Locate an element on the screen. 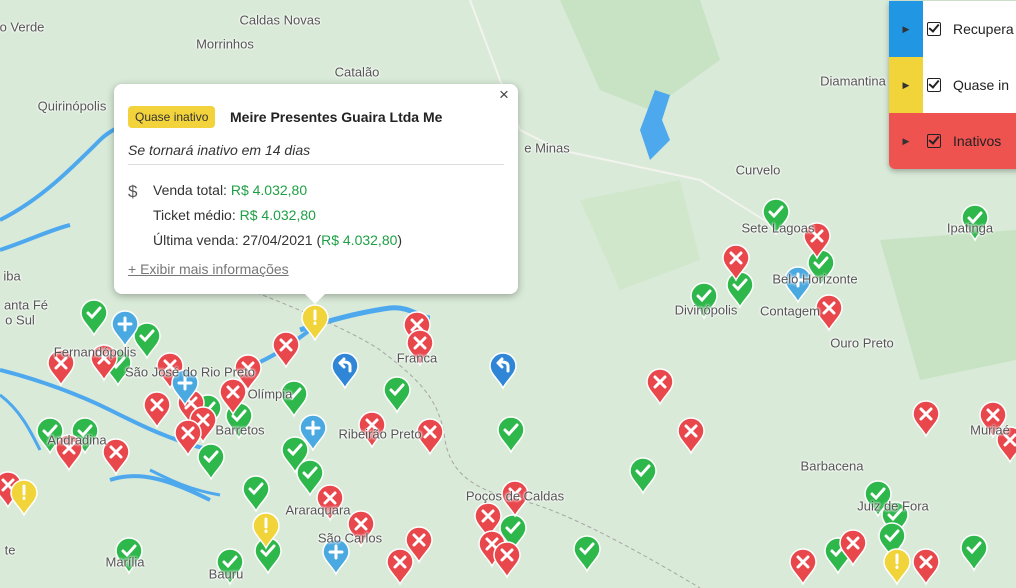 Image resolution: width=1016 pixels, height=588 pixels. average-ticket-value: R$ 4.032,80 is located at coordinates (277, 215).